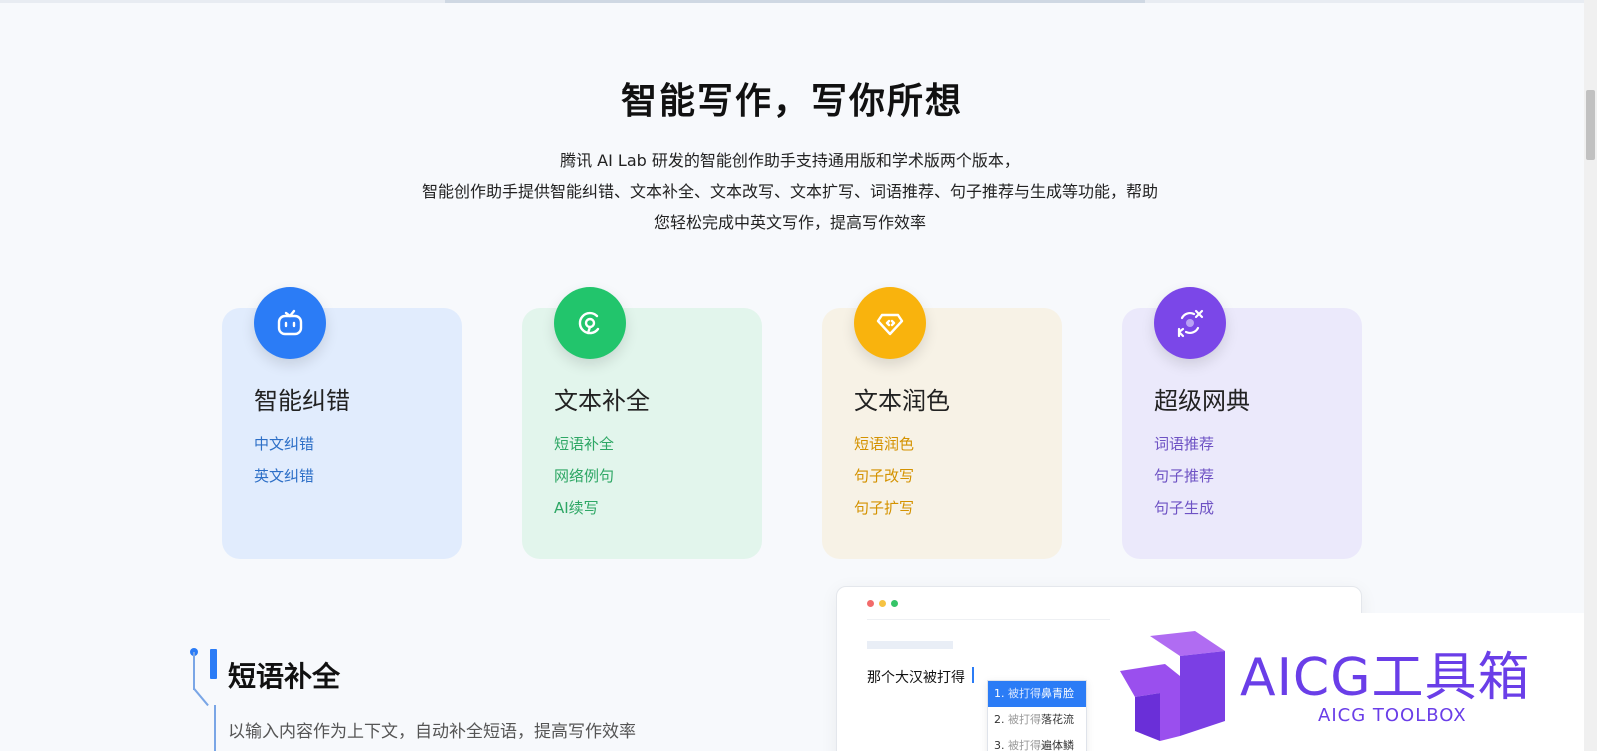 The height and width of the screenshot is (751, 1597). What do you see at coordinates (342, 423) in the screenshot?
I see `feature-card-correction: 智能纠错 中文纠错 英文纠错` at bounding box center [342, 423].